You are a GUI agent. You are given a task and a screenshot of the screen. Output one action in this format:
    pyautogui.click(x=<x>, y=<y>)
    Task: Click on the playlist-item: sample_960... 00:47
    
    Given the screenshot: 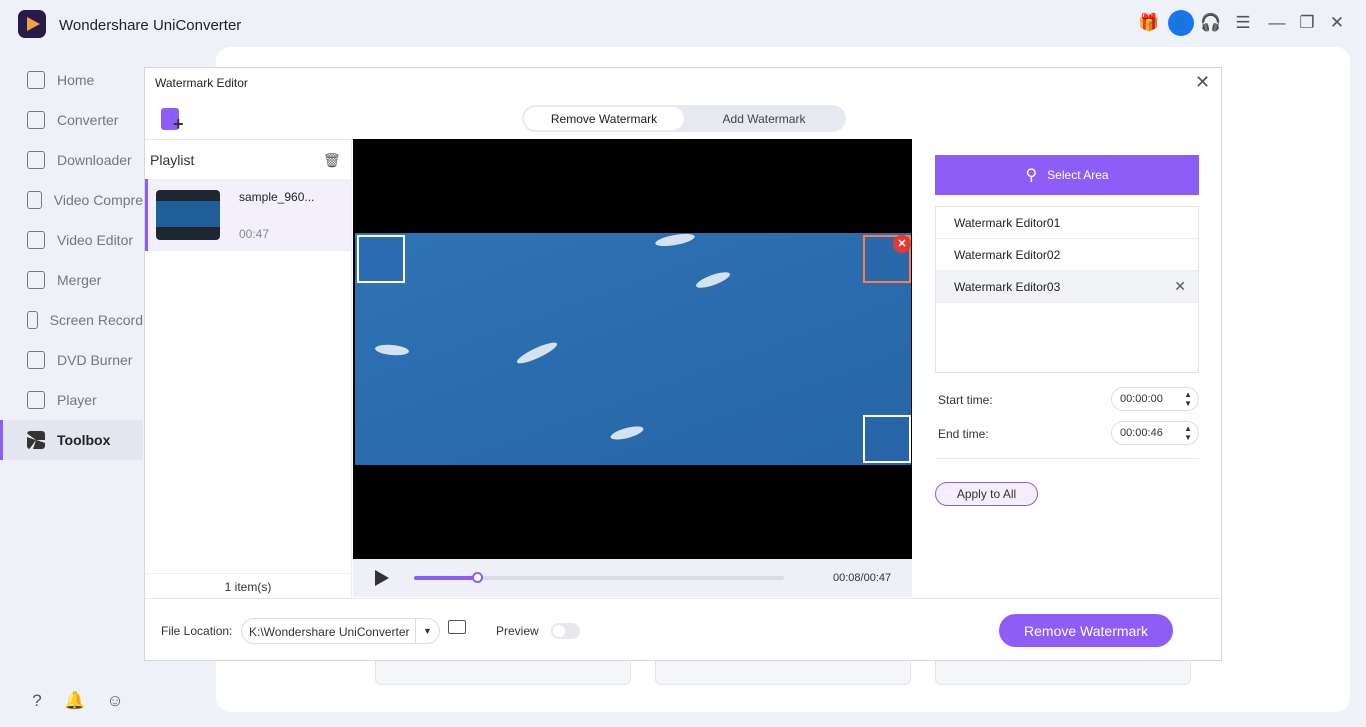 What is the action you would take?
    pyautogui.click(x=248, y=215)
    